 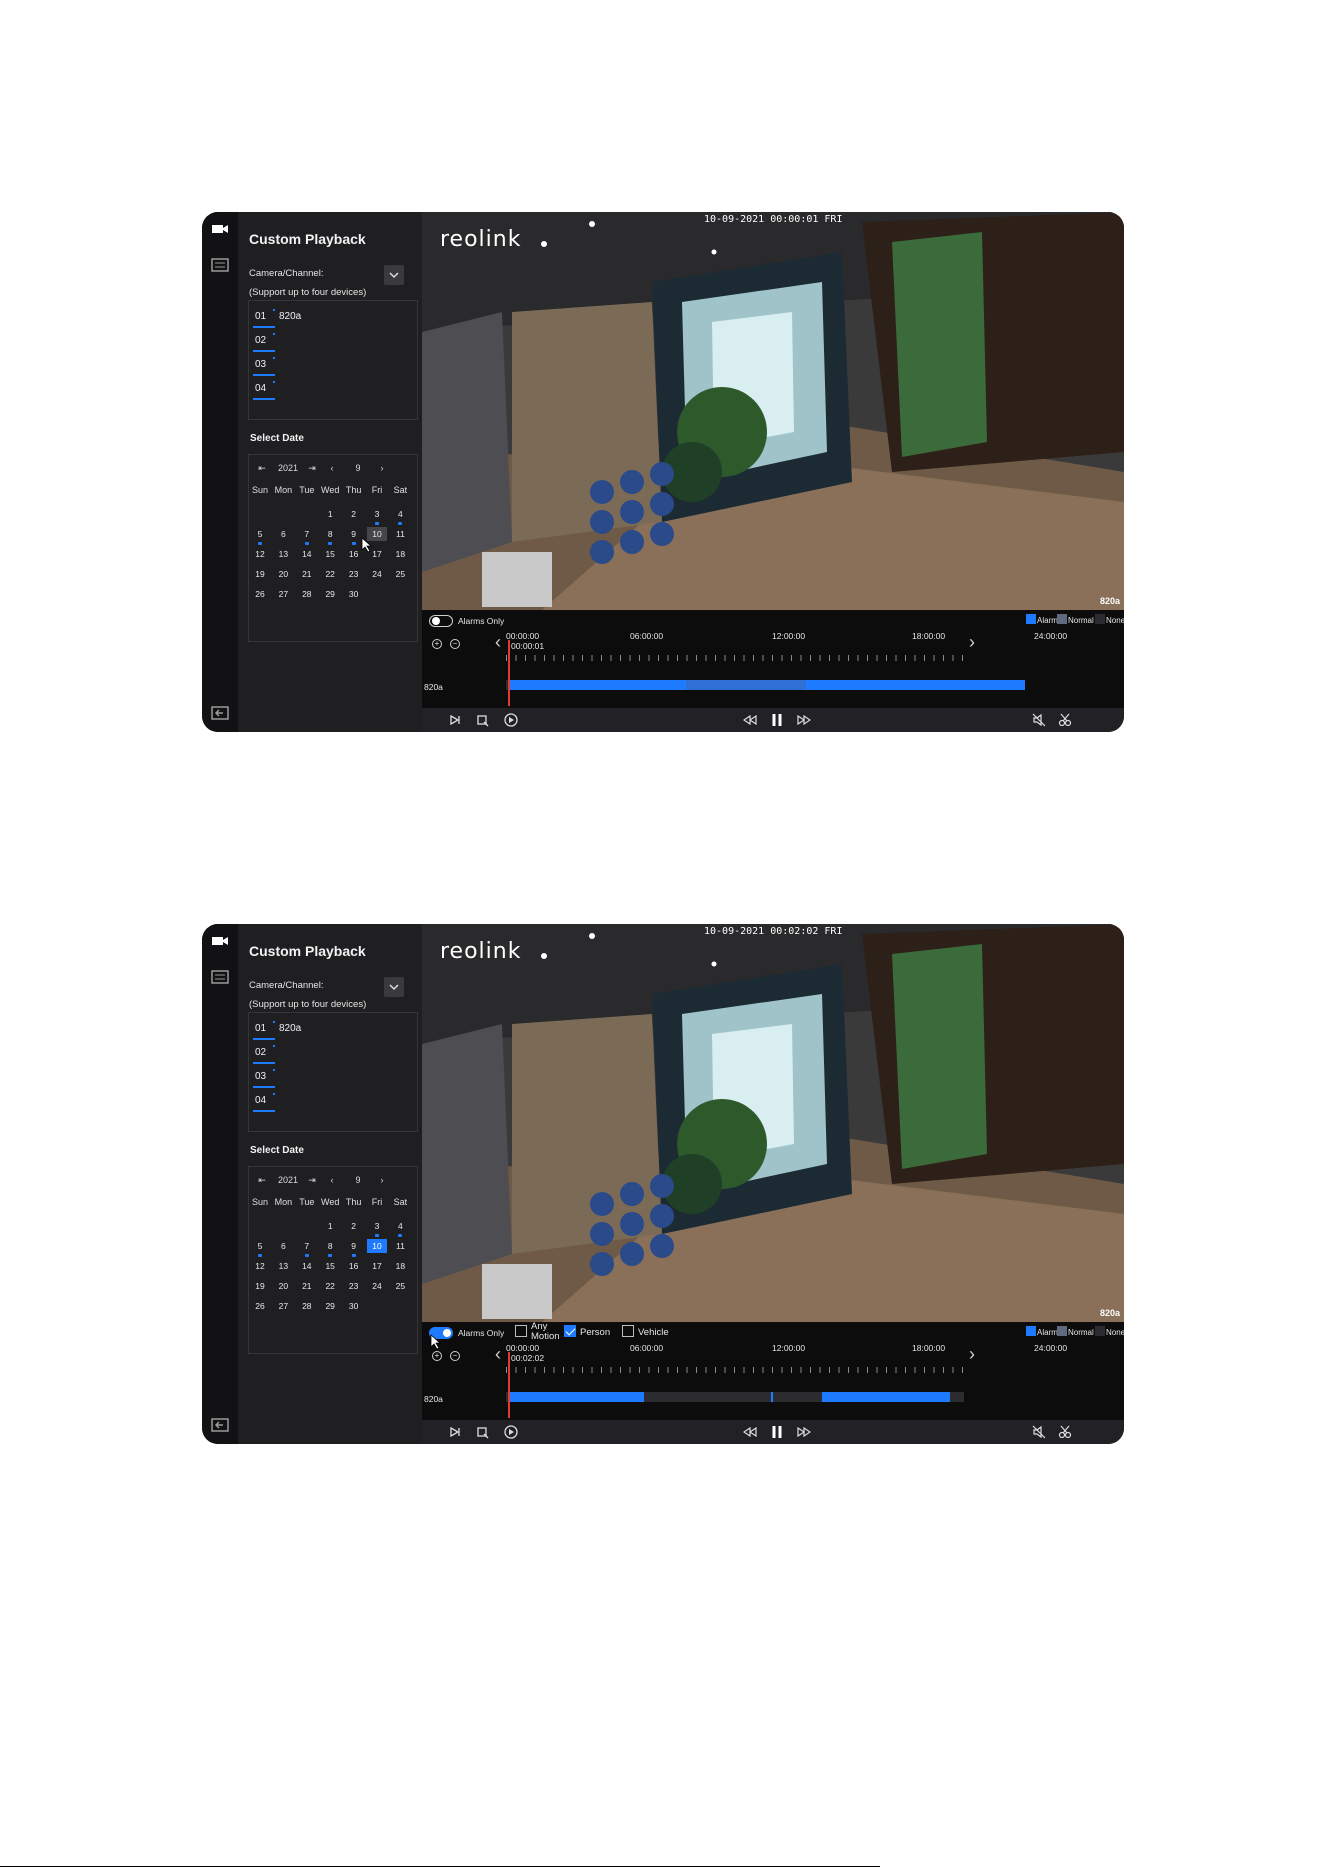 I want to click on calendar-day: 25, so click(x=400, y=574).